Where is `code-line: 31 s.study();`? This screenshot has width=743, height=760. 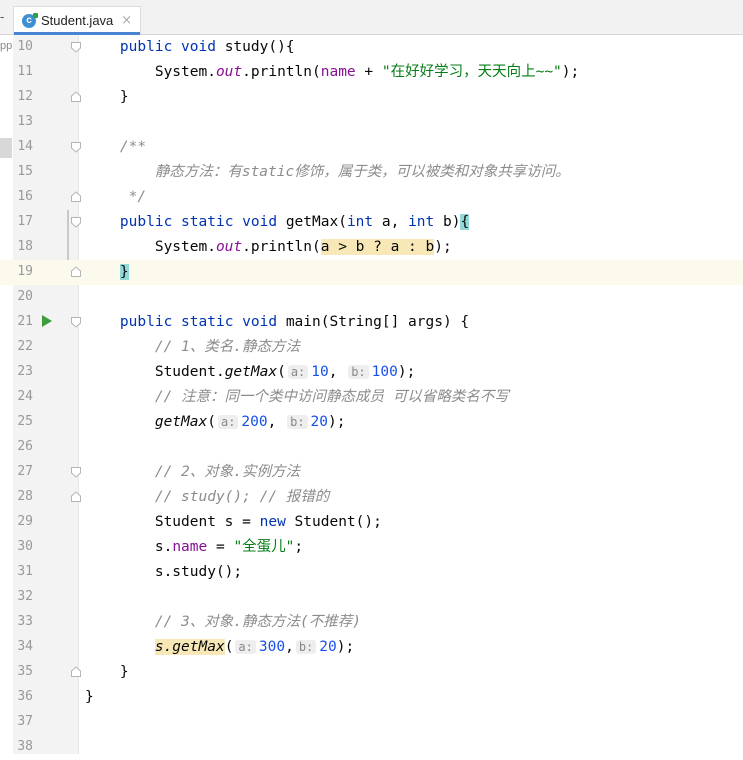 code-line: 31 s.study(); is located at coordinates (371, 572).